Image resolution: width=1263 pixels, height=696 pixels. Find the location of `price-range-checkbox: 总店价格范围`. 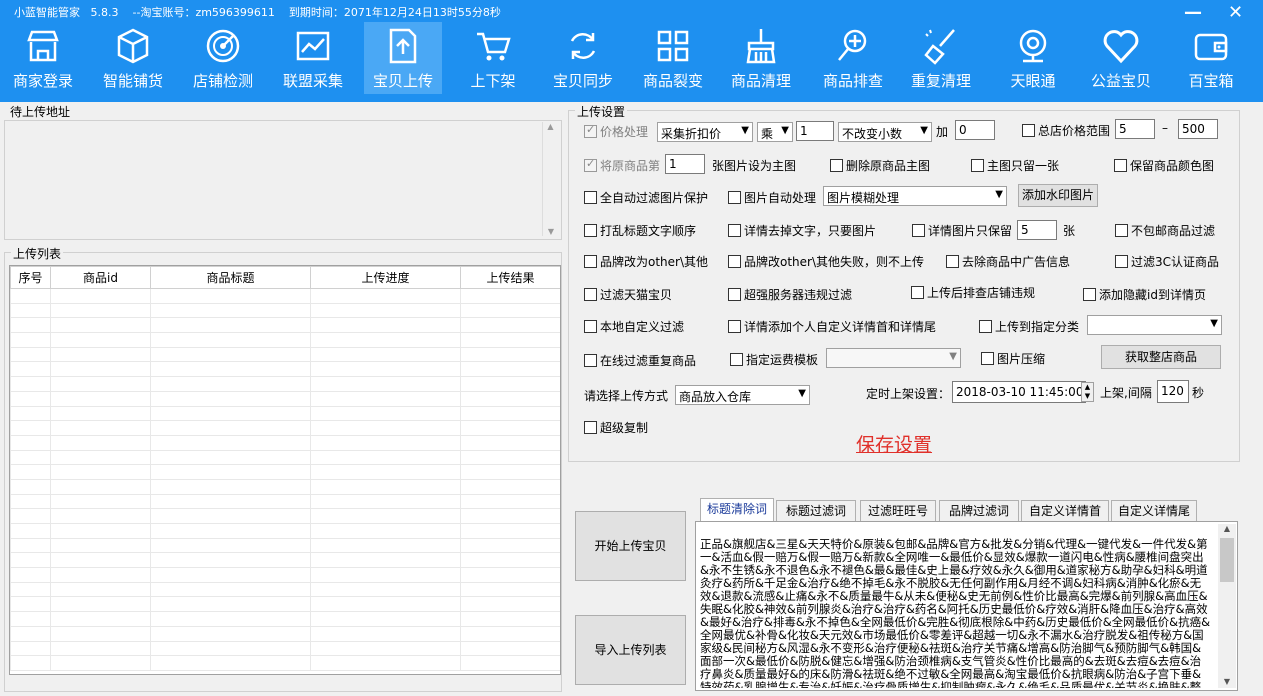

price-range-checkbox: 总店价格范围 is located at coordinates (1066, 130).